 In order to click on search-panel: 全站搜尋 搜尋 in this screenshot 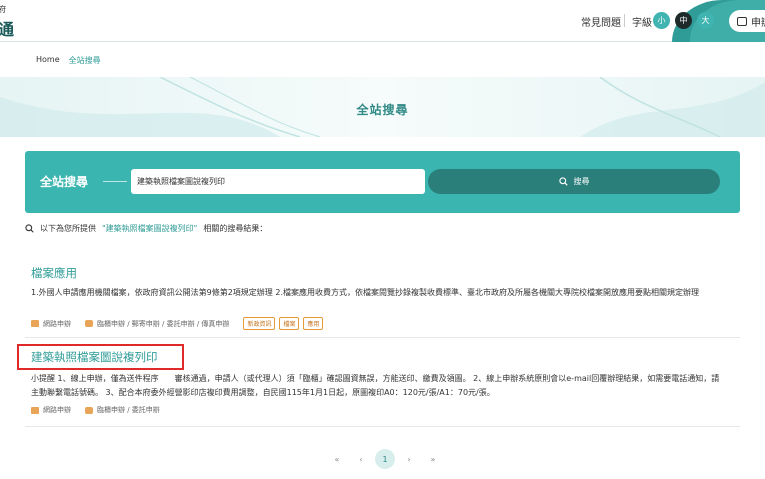, I will do `click(382, 182)`.